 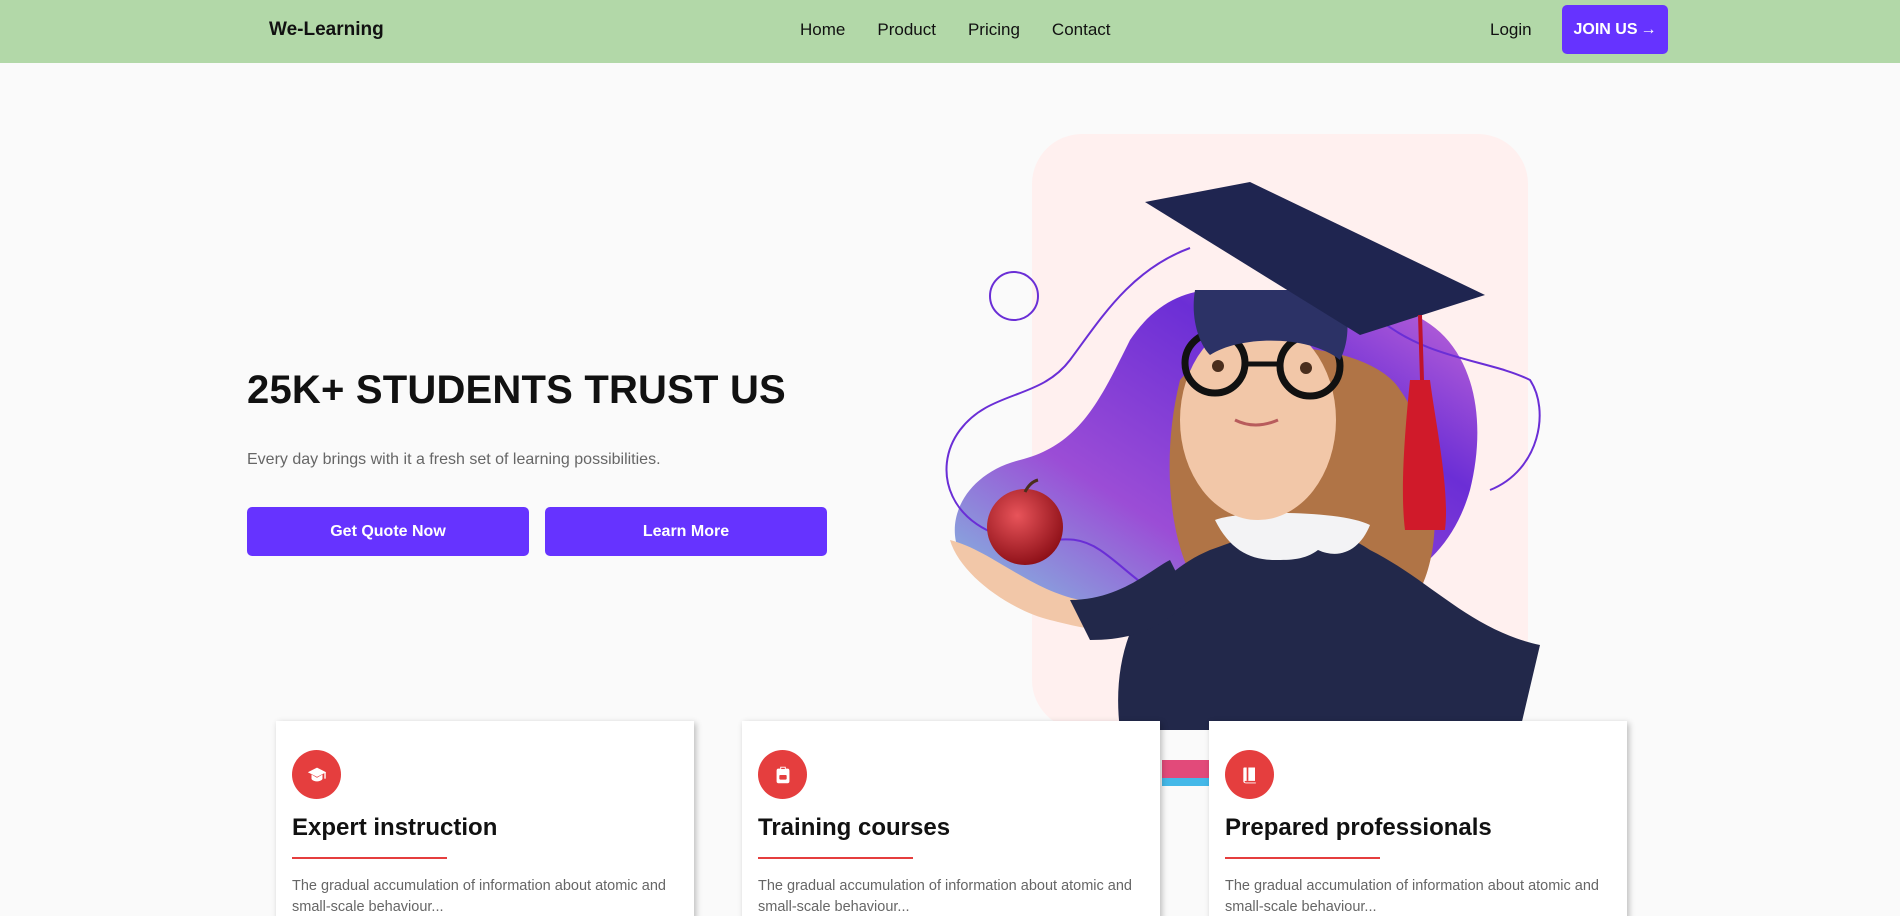 I want to click on feature-title: Prepared professionals, so click(x=1358, y=827).